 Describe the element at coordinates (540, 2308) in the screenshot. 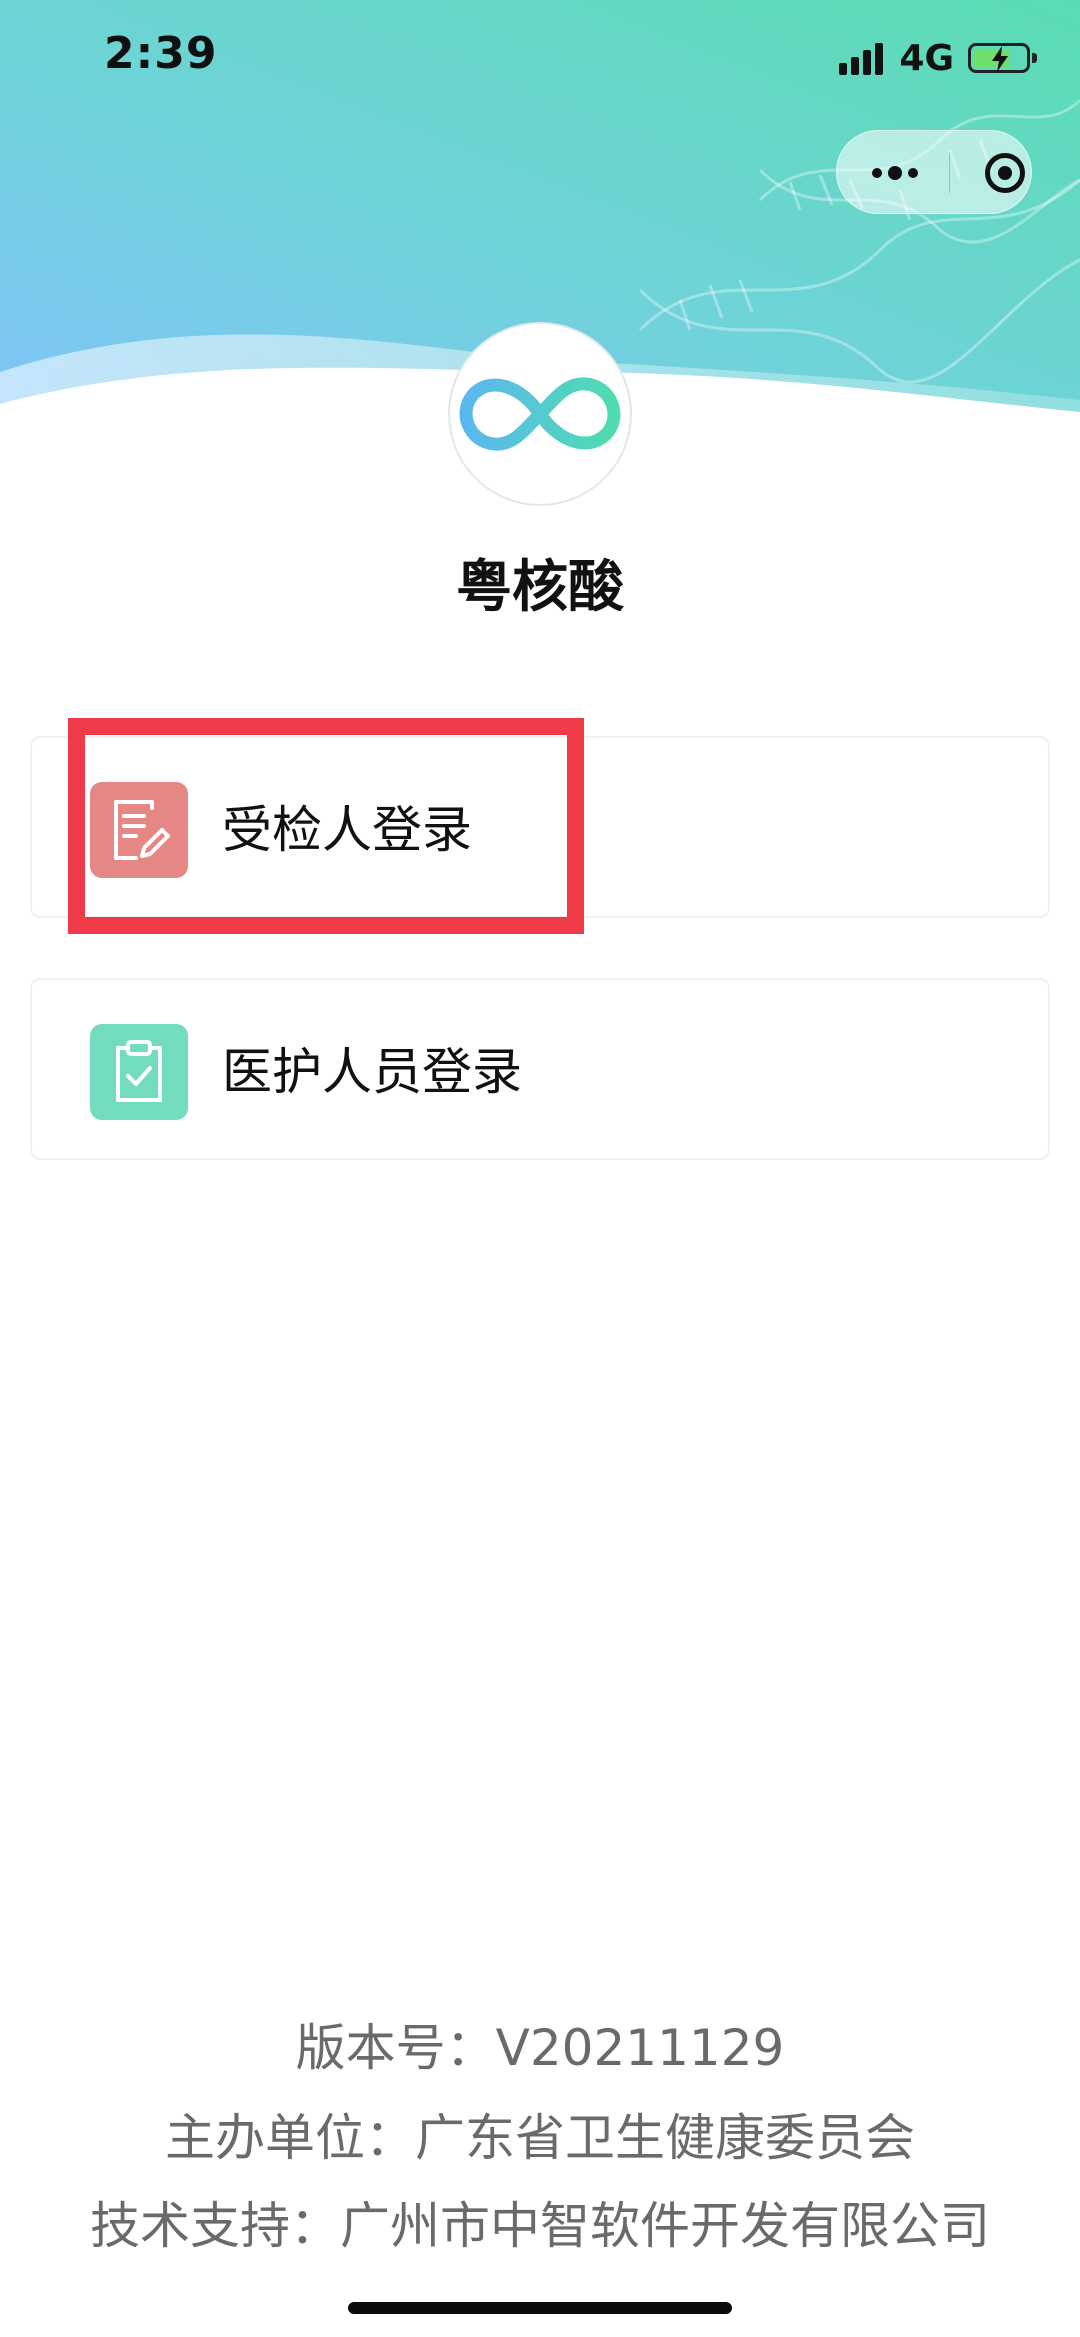

I see `home-indicator` at that location.